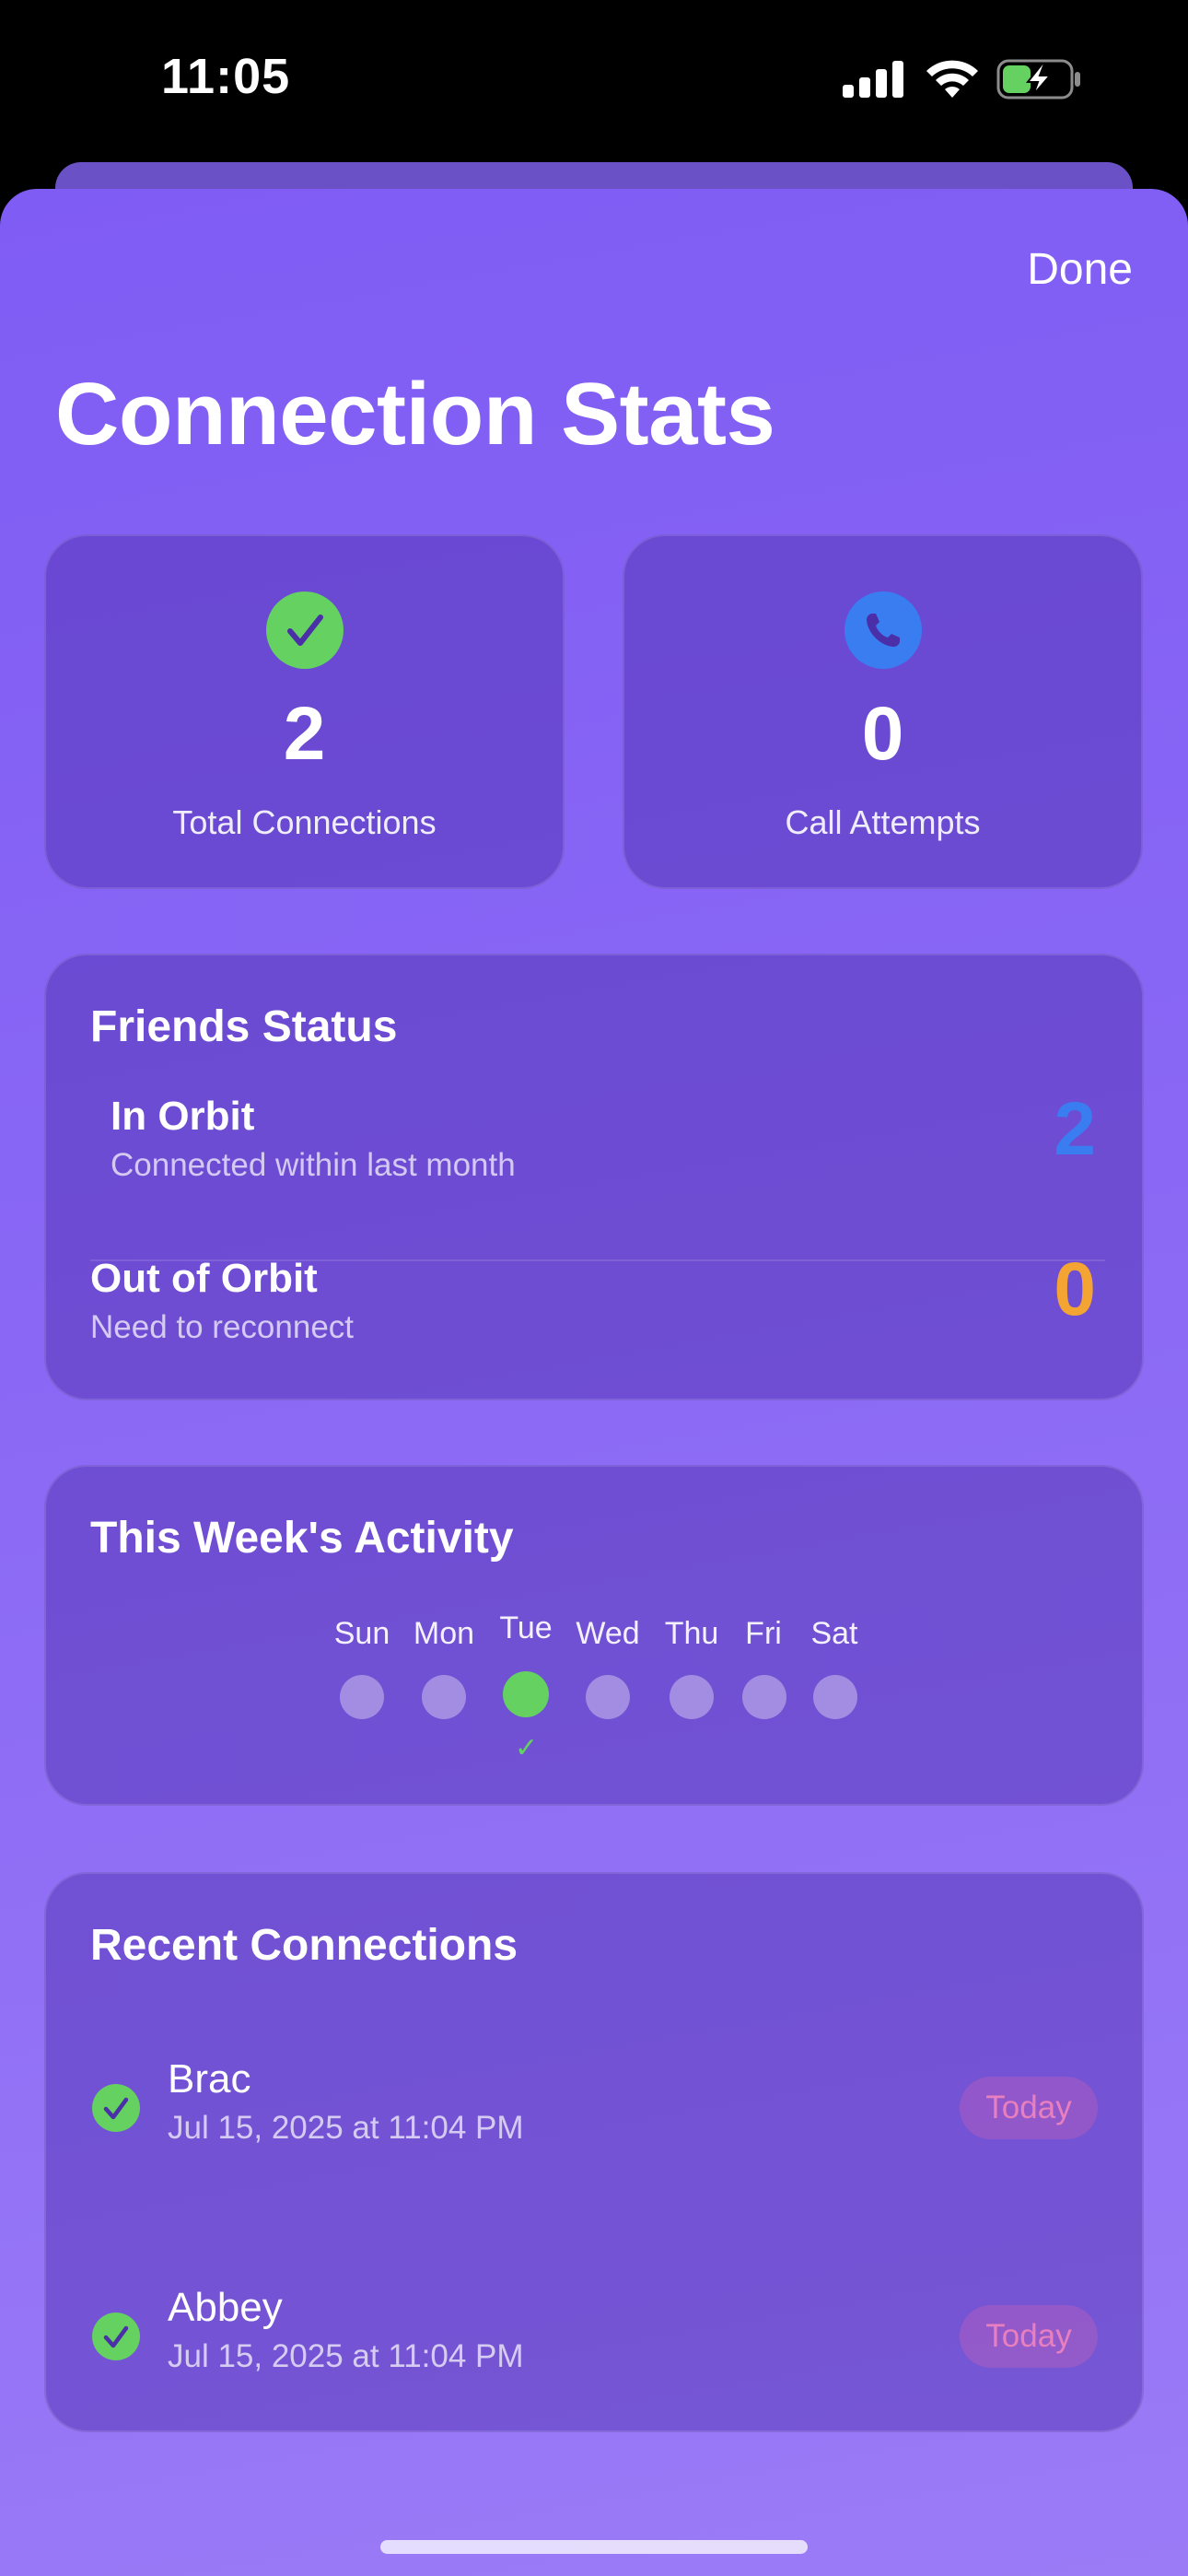  What do you see at coordinates (415, 414) in the screenshot?
I see `page-title: Connection Stats` at bounding box center [415, 414].